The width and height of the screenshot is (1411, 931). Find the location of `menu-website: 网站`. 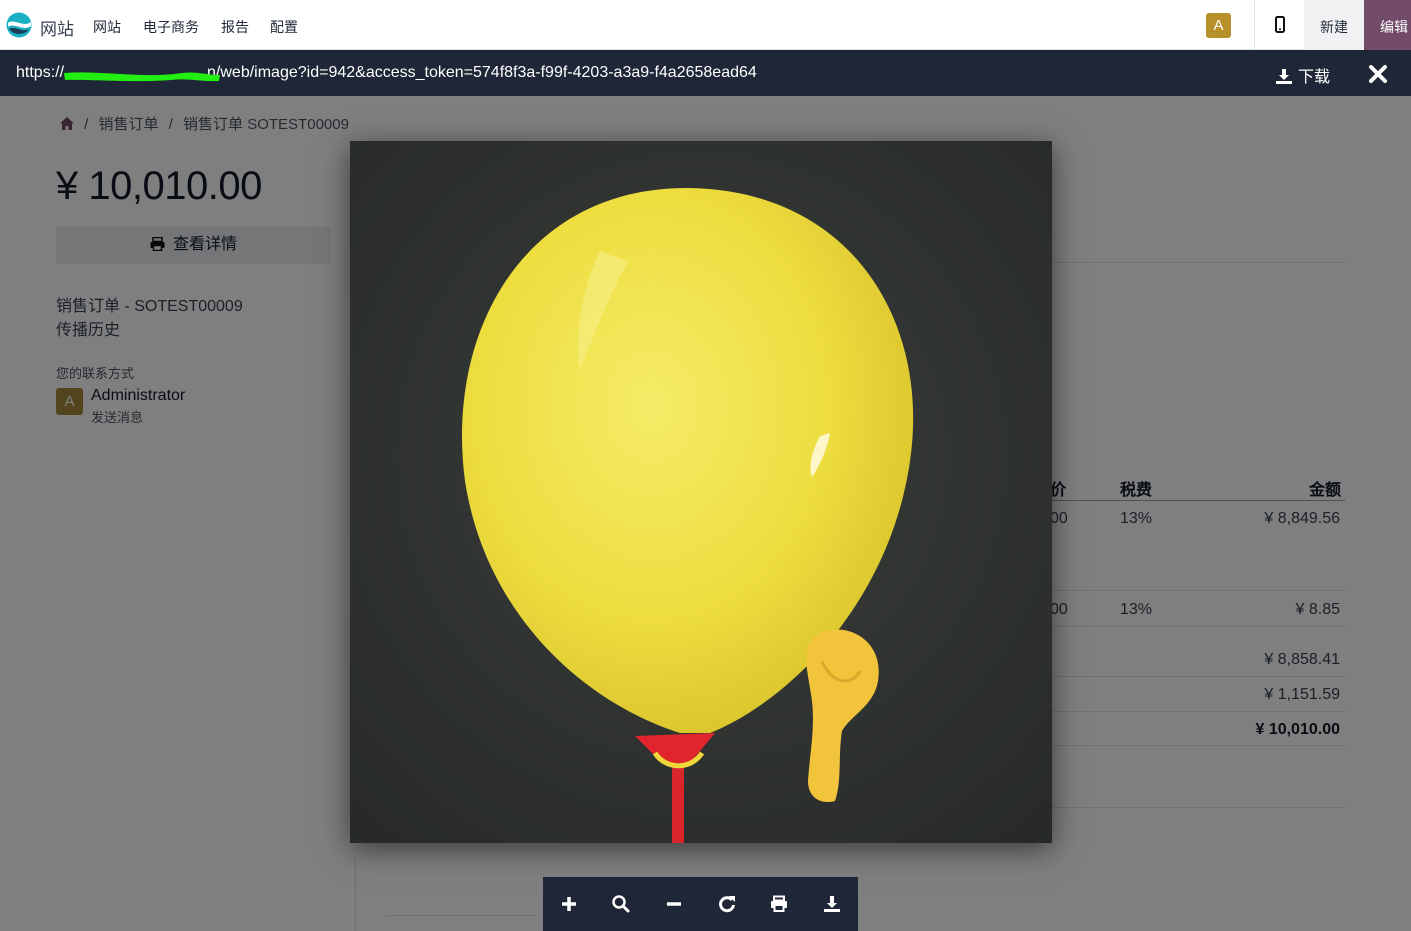

menu-website: 网站 is located at coordinates (107, 27).